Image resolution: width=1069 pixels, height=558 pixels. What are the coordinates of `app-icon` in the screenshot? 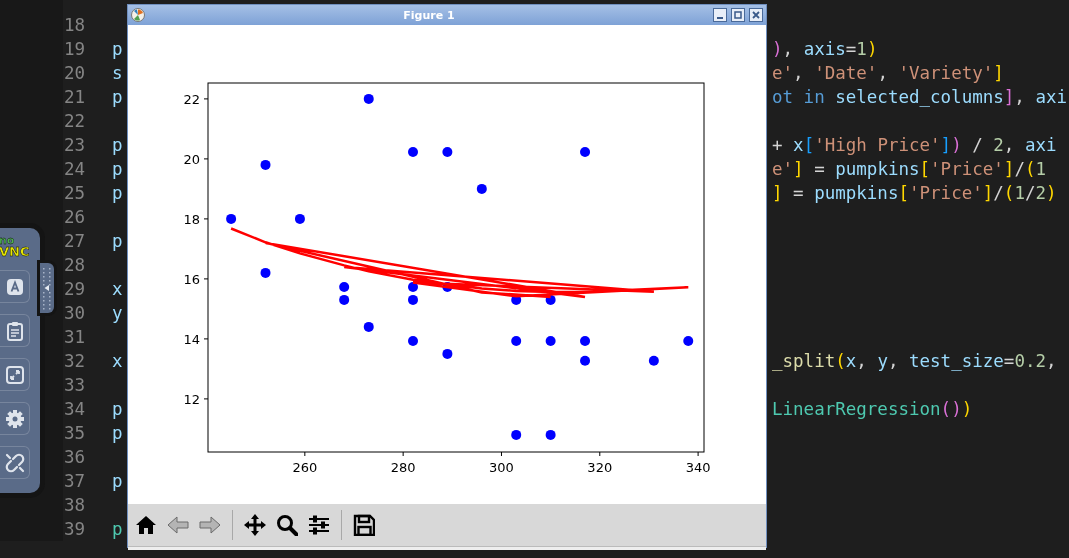 It's located at (138, 15).